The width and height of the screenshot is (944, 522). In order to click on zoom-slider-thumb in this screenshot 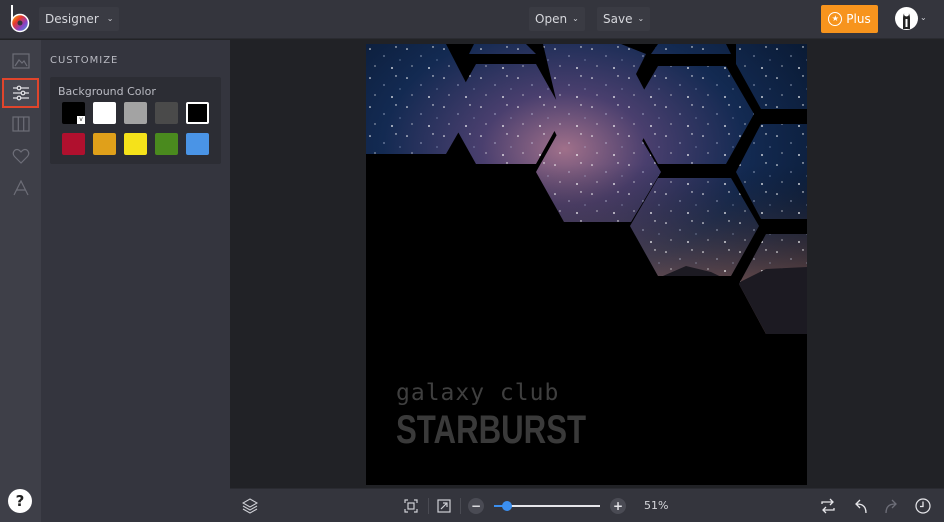, I will do `click(506, 506)`.